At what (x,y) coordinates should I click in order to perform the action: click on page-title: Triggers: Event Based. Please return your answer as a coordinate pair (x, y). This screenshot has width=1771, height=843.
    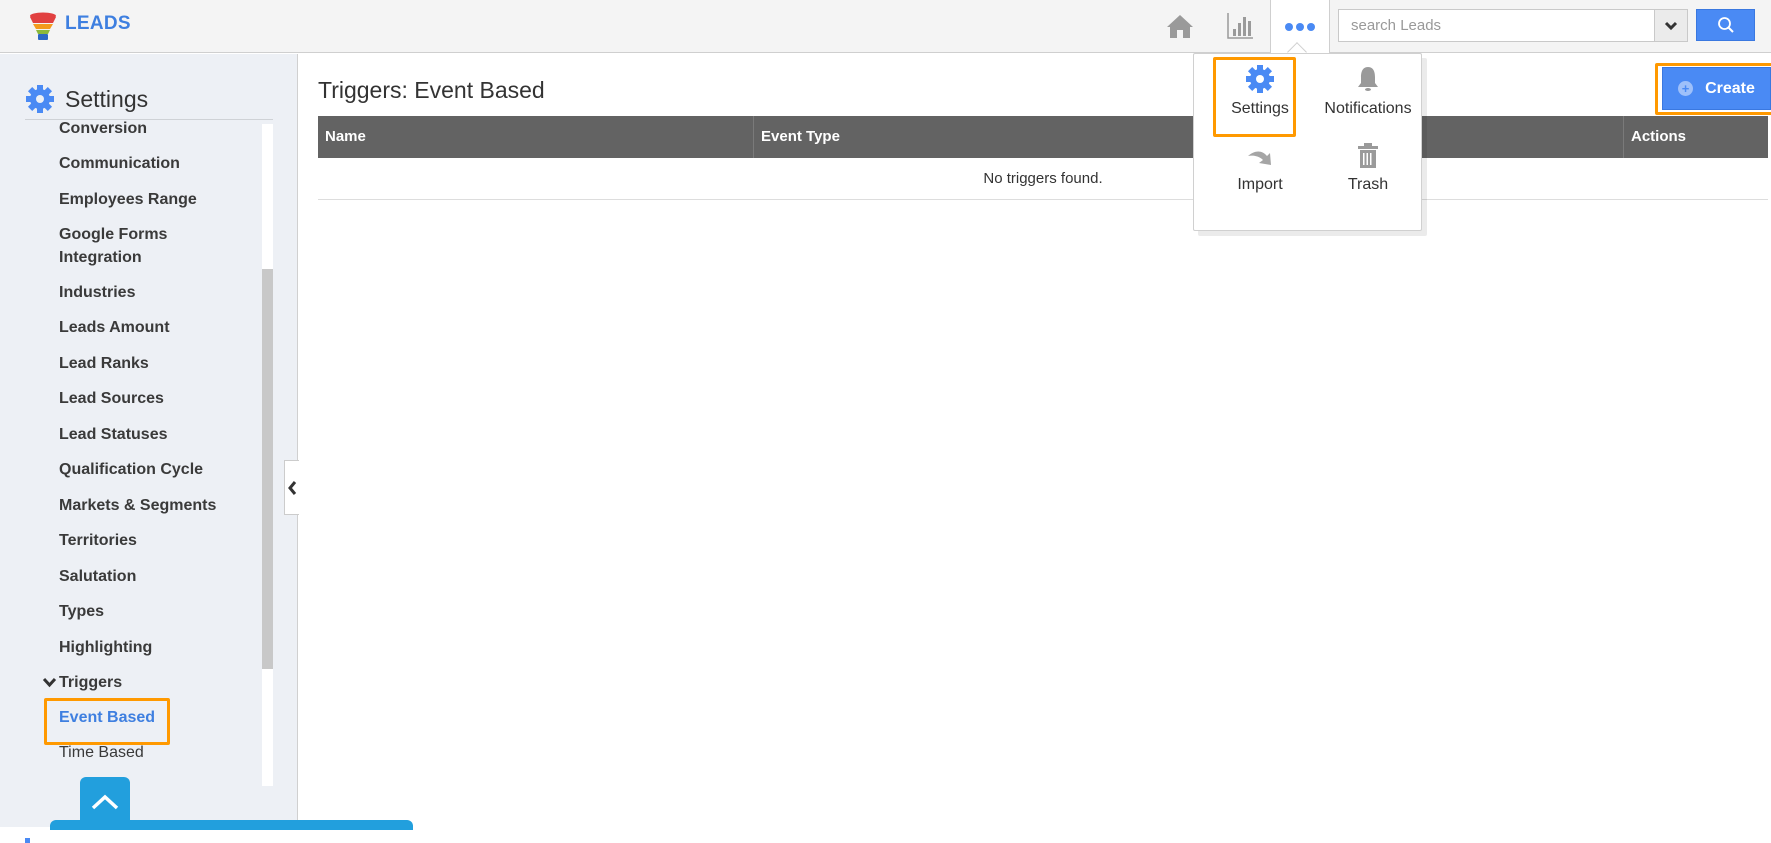
    Looking at the image, I should click on (431, 90).